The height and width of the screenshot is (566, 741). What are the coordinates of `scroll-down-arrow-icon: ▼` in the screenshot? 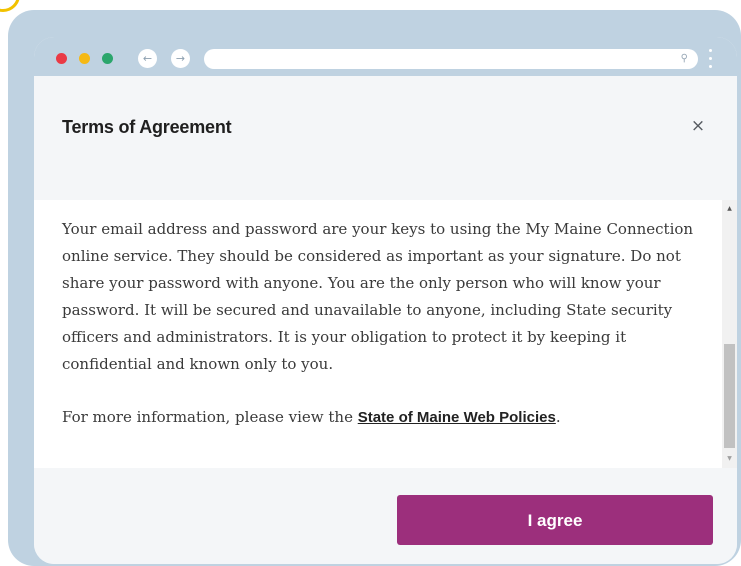 It's located at (729, 459).